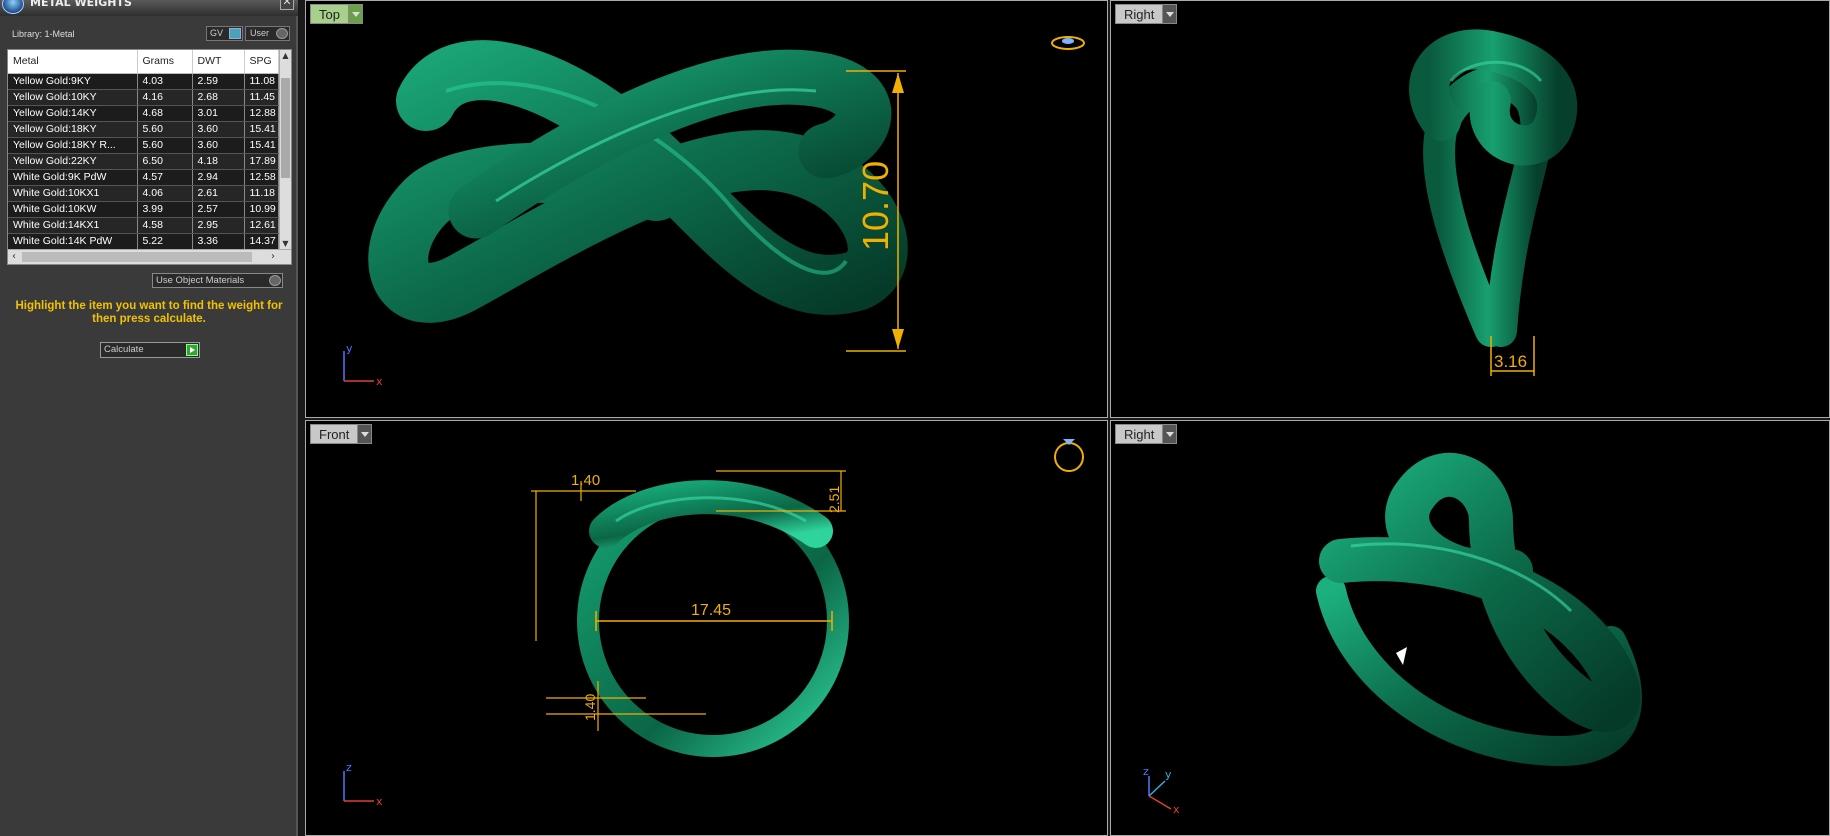 Image resolution: width=1830 pixels, height=836 pixels. I want to click on cell-grams: 4.58, so click(165, 225).